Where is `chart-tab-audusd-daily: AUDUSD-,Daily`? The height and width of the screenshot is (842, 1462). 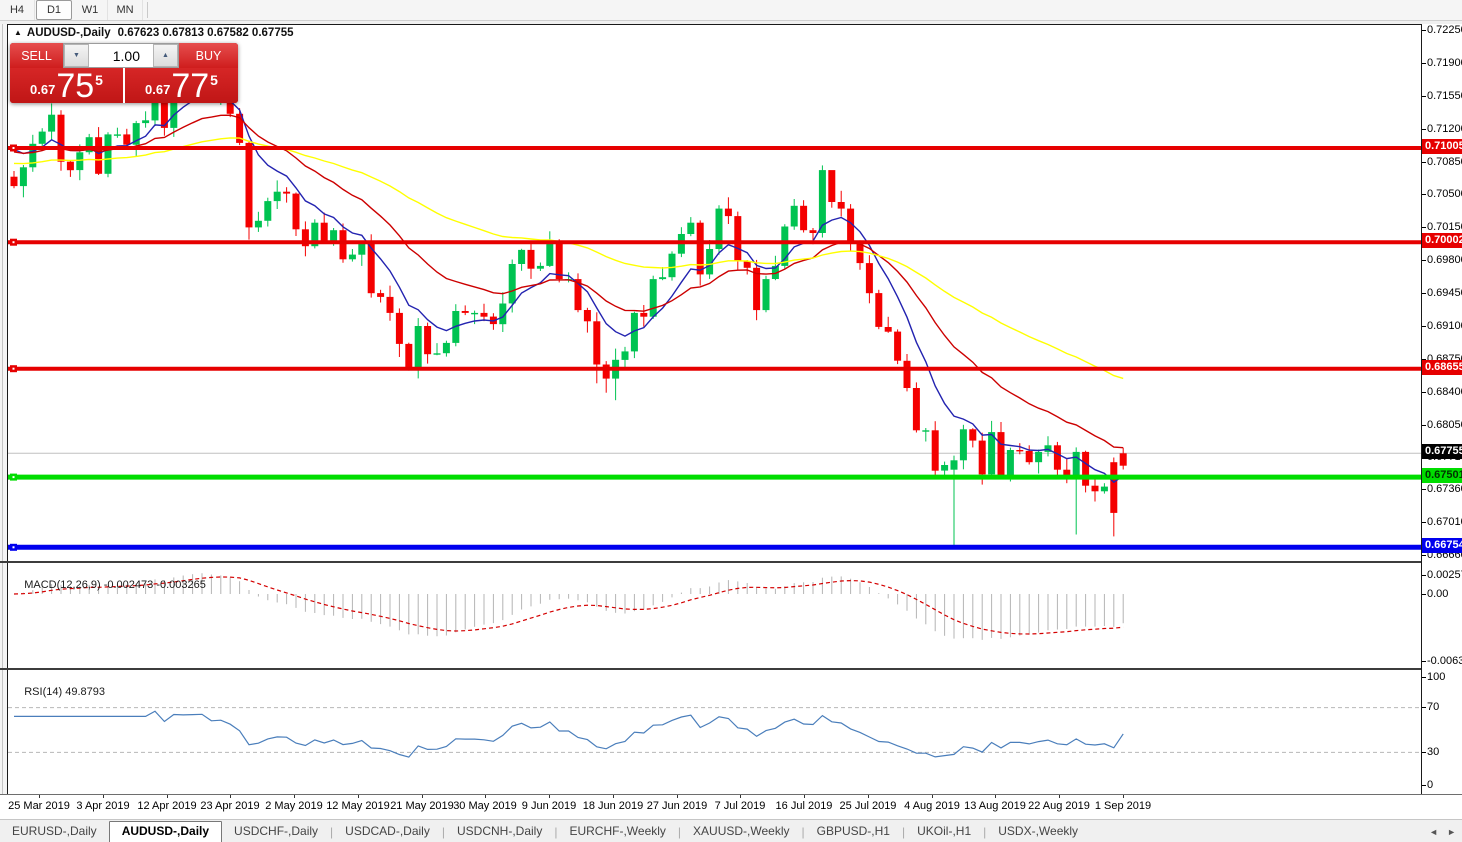 chart-tab-audusd-daily: AUDUSD-,Daily is located at coordinates (165, 831).